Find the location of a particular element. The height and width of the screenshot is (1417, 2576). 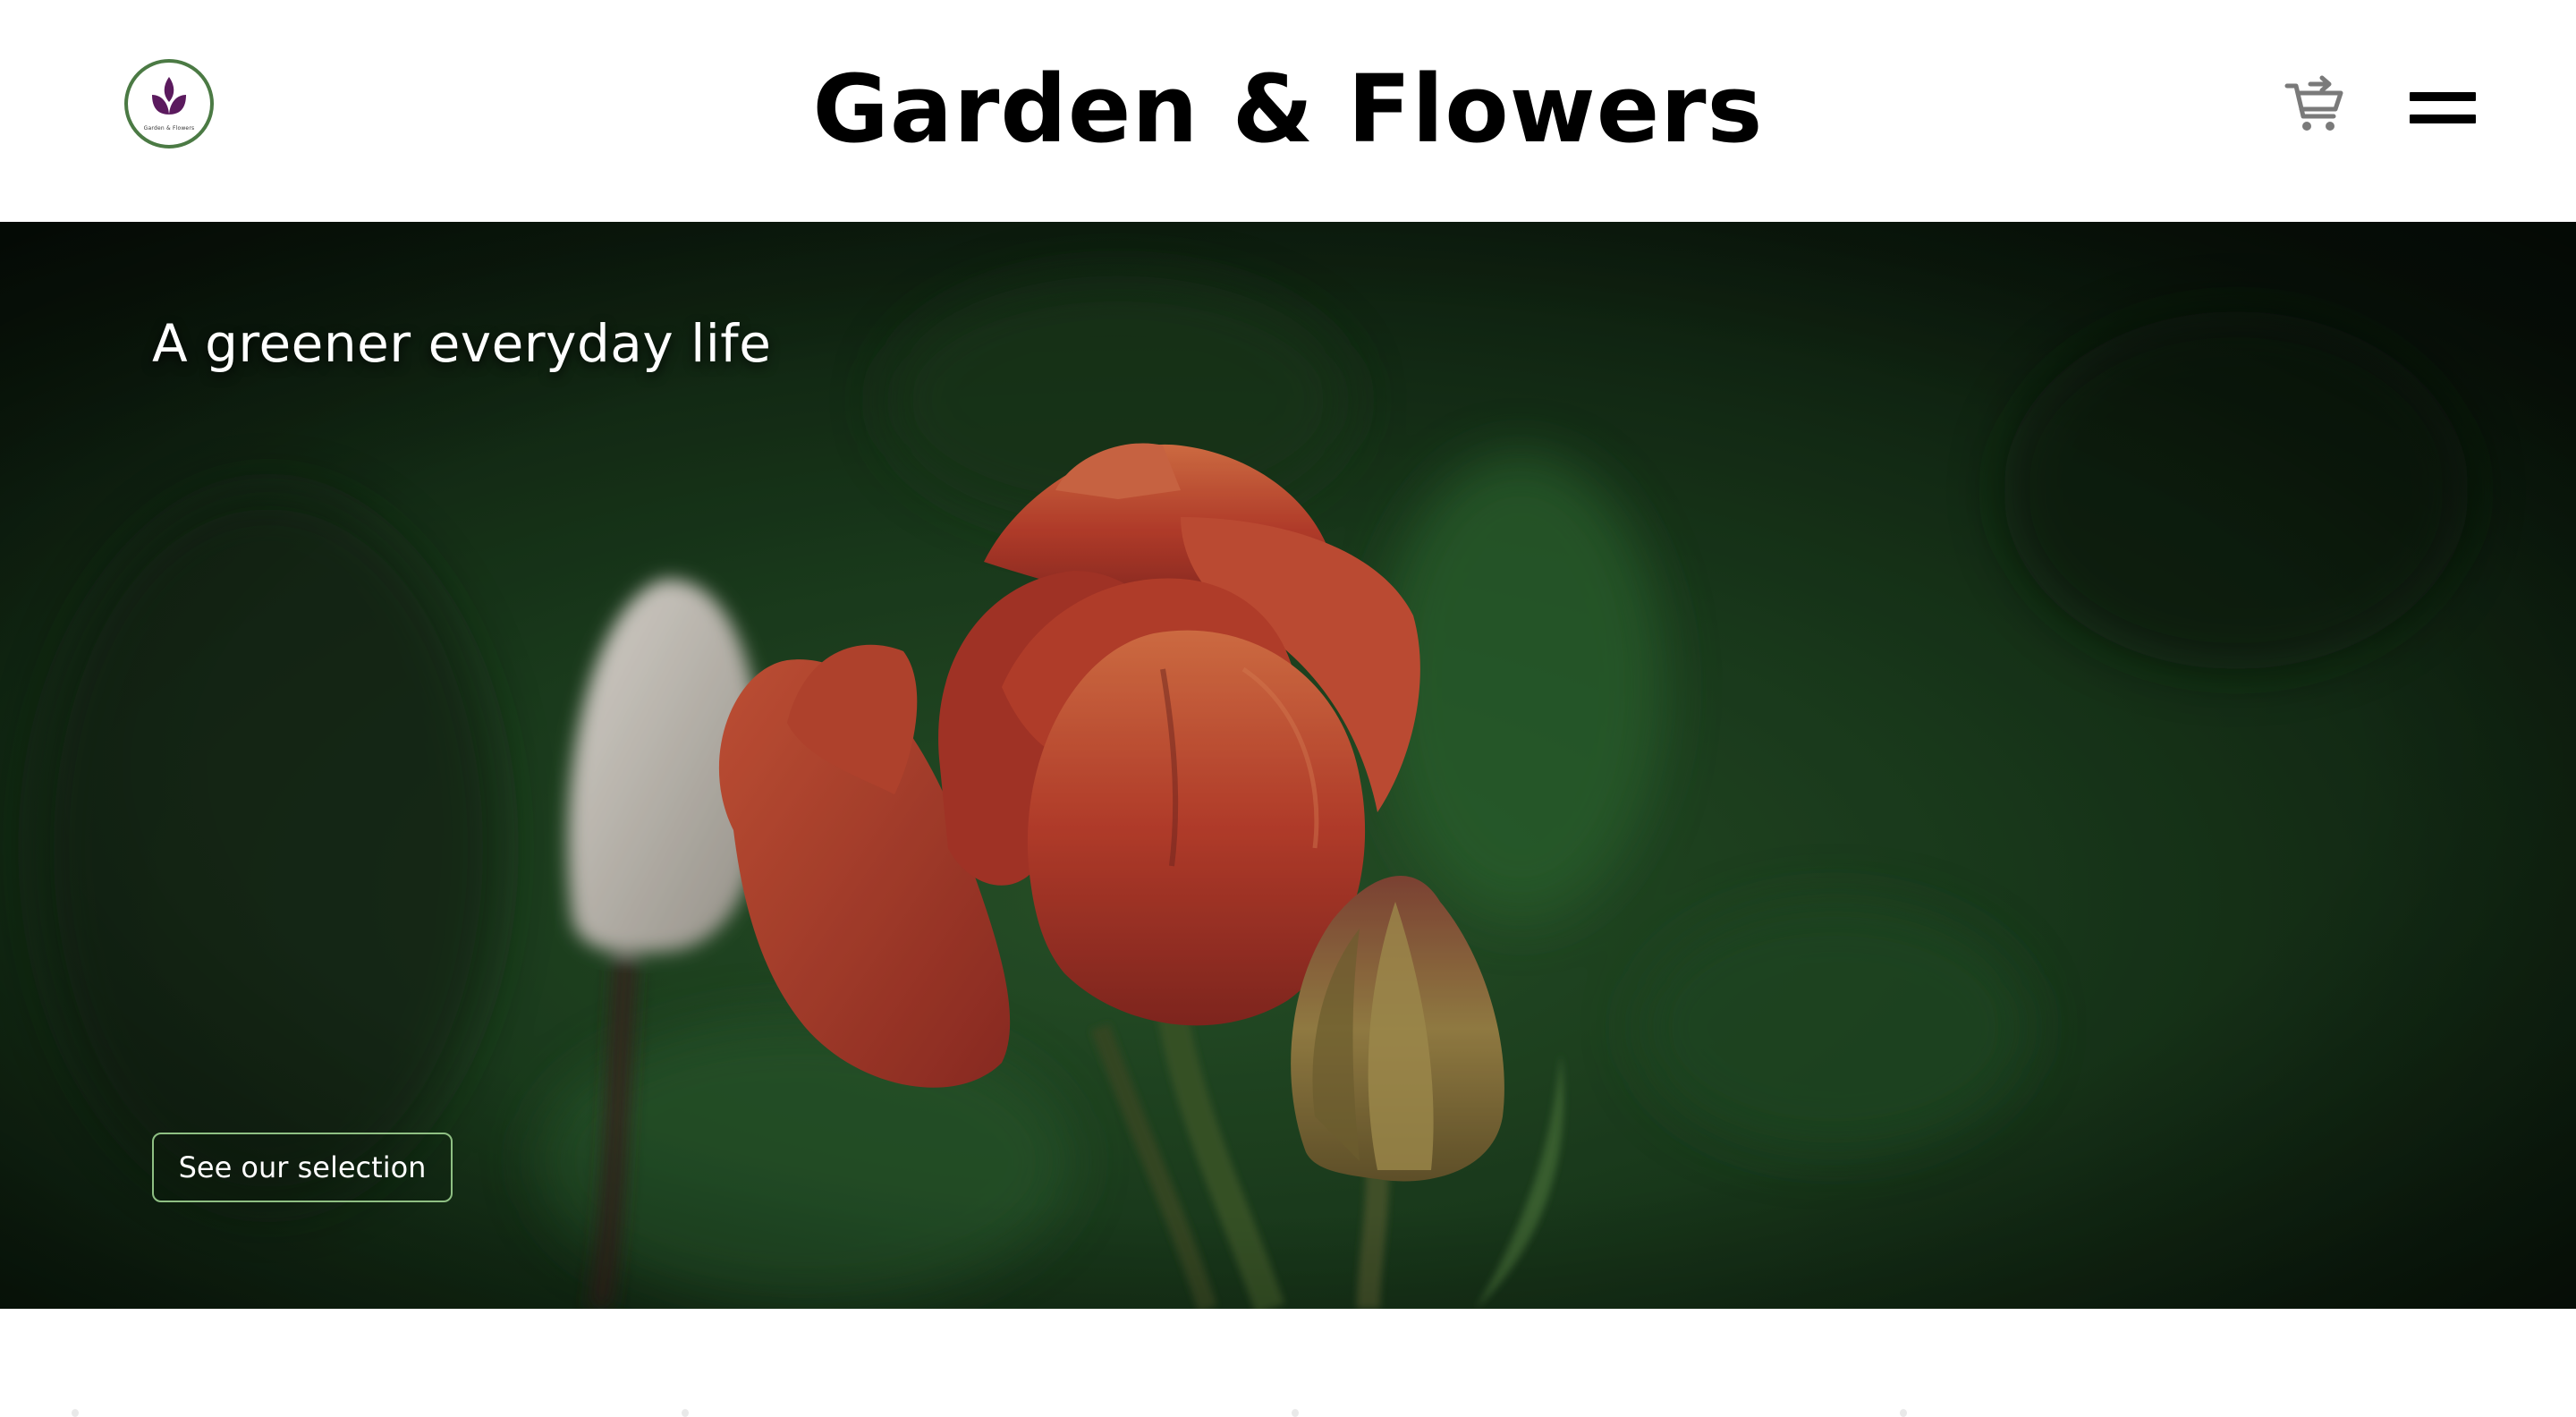

hero-tagline: A greener everyday life is located at coordinates (462, 343).